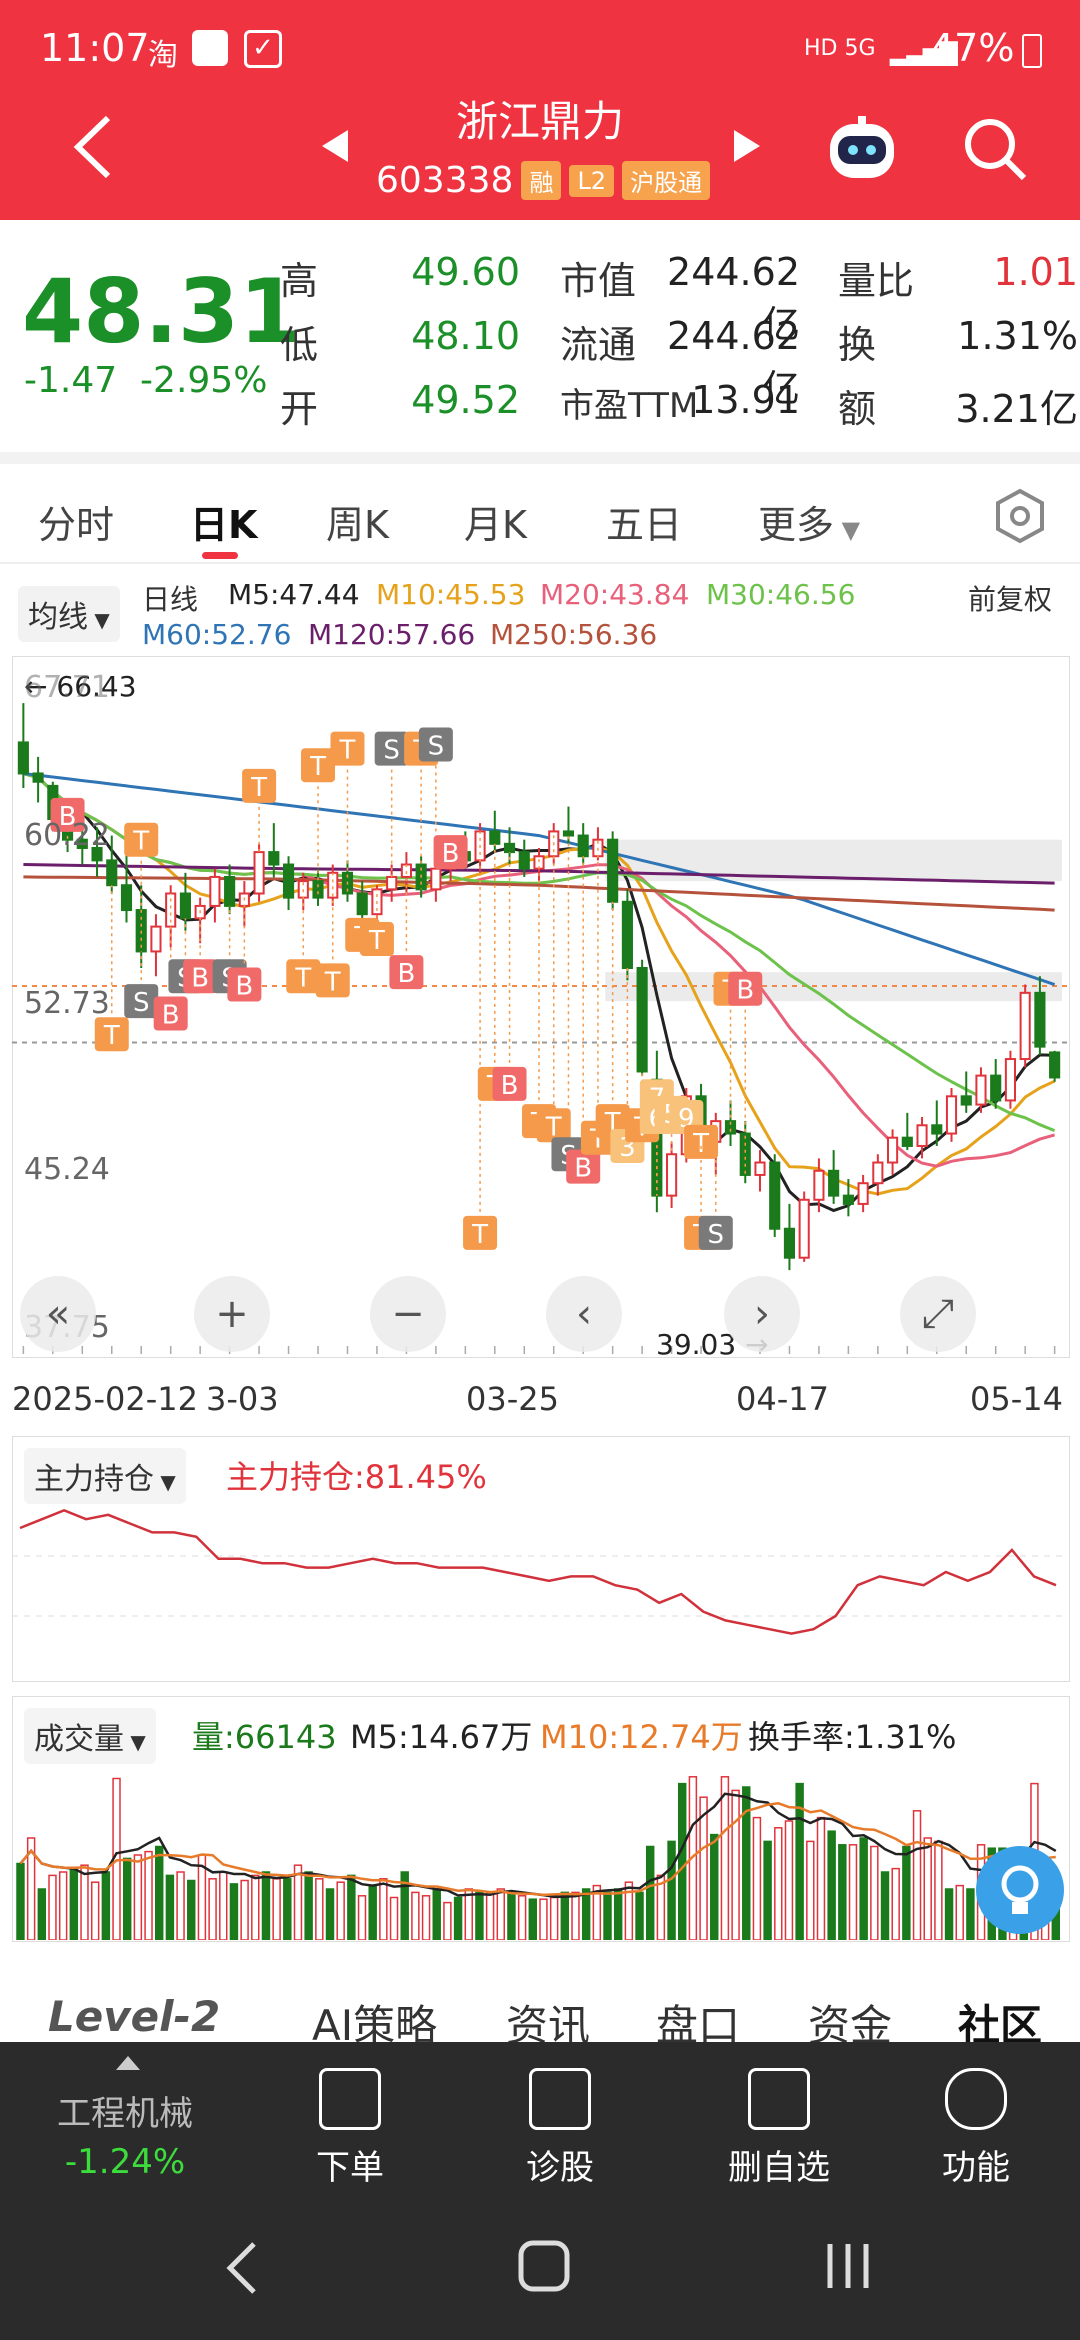 The width and height of the screenshot is (1080, 2340). Describe the element at coordinates (747, 146) in the screenshot. I see `next-stock-icon` at that location.